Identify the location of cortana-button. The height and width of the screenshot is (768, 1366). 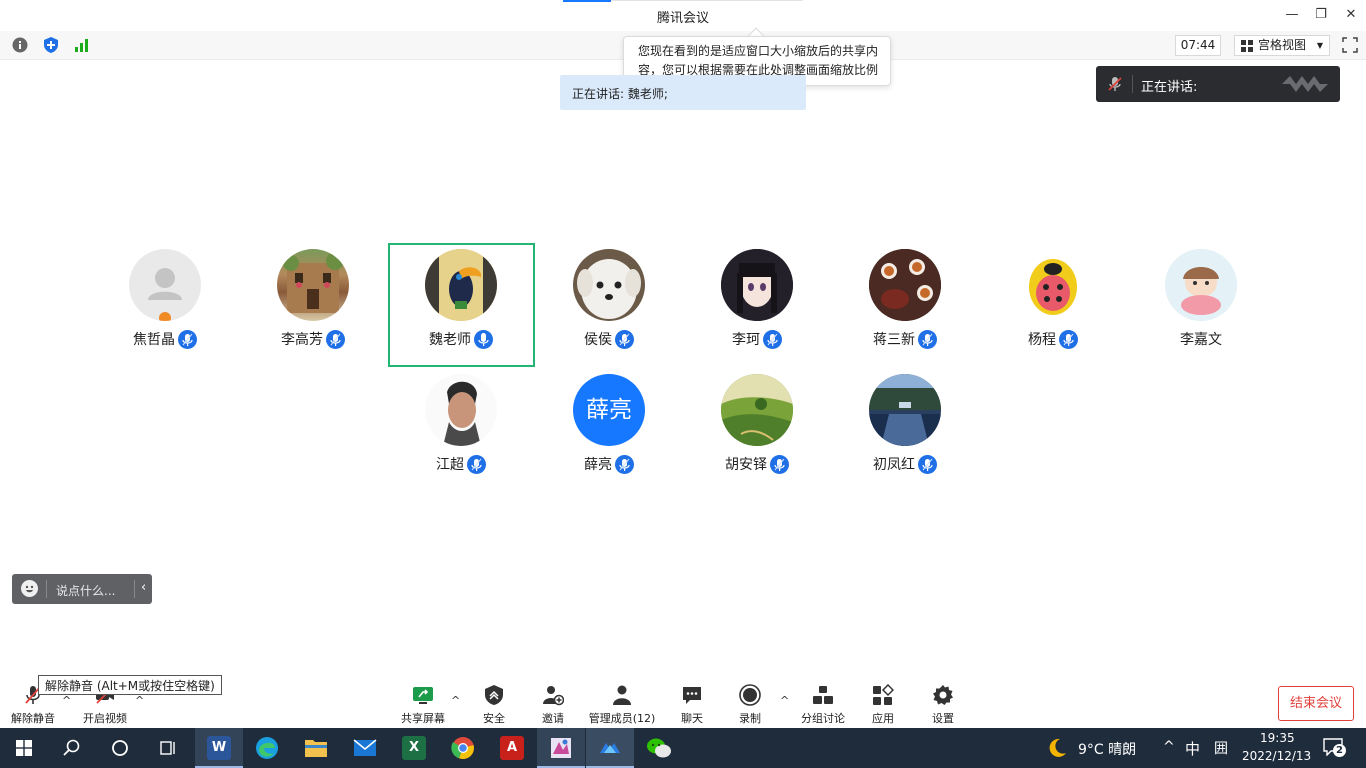
(120, 748).